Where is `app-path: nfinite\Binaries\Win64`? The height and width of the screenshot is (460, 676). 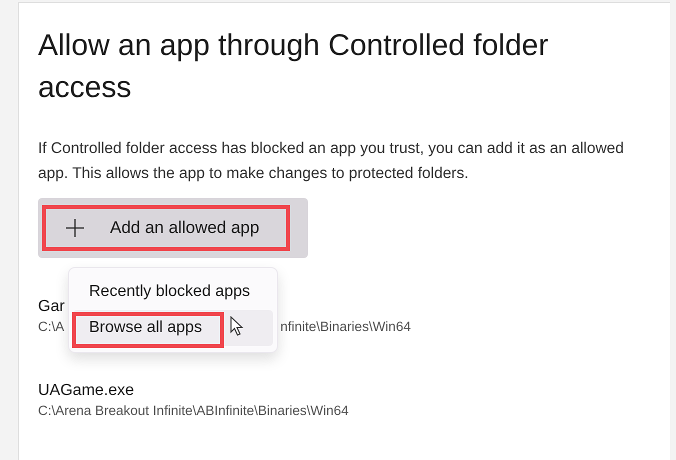
app-path: nfinite\Binaries\Win64 is located at coordinates (345, 327).